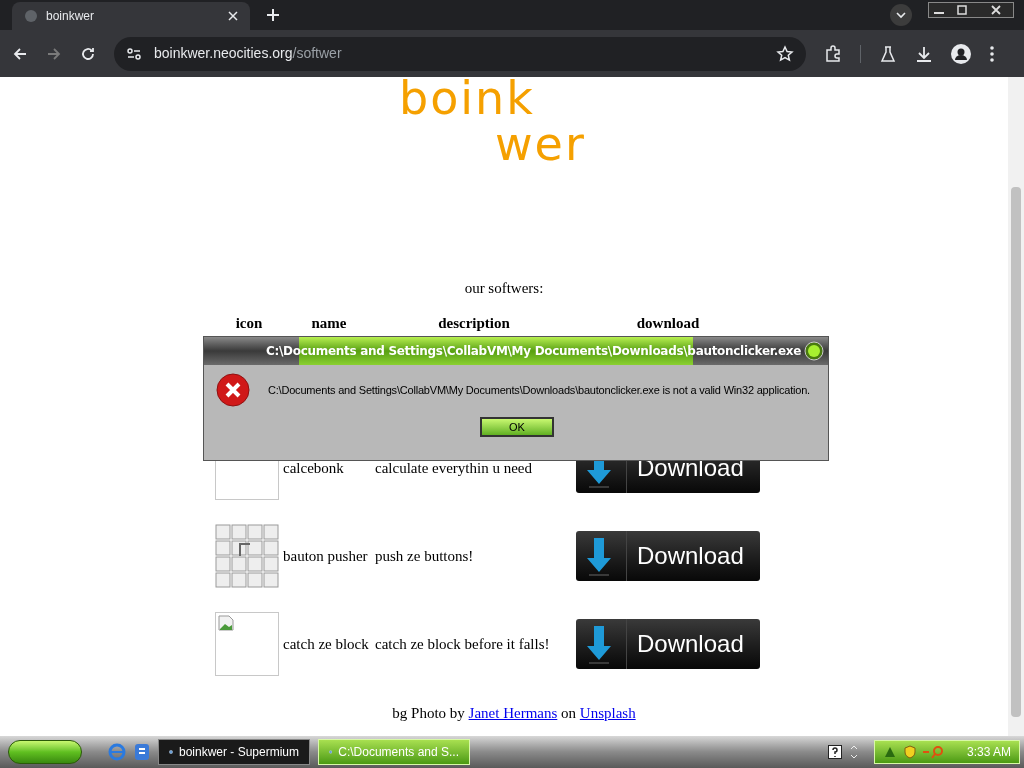 Image resolution: width=1024 pixels, height=768 pixels. What do you see at coordinates (474, 323) in the screenshot?
I see `column-header: description` at bounding box center [474, 323].